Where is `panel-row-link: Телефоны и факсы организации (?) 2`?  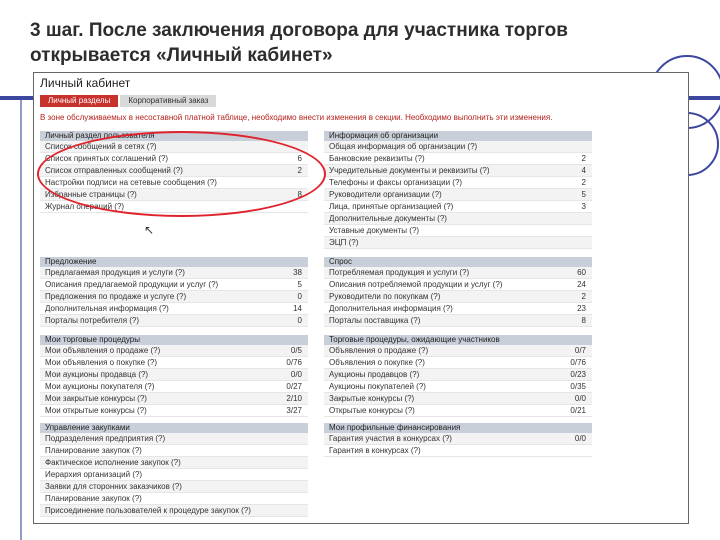 panel-row-link: Телефоны и факсы организации (?) 2 is located at coordinates (458, 183).